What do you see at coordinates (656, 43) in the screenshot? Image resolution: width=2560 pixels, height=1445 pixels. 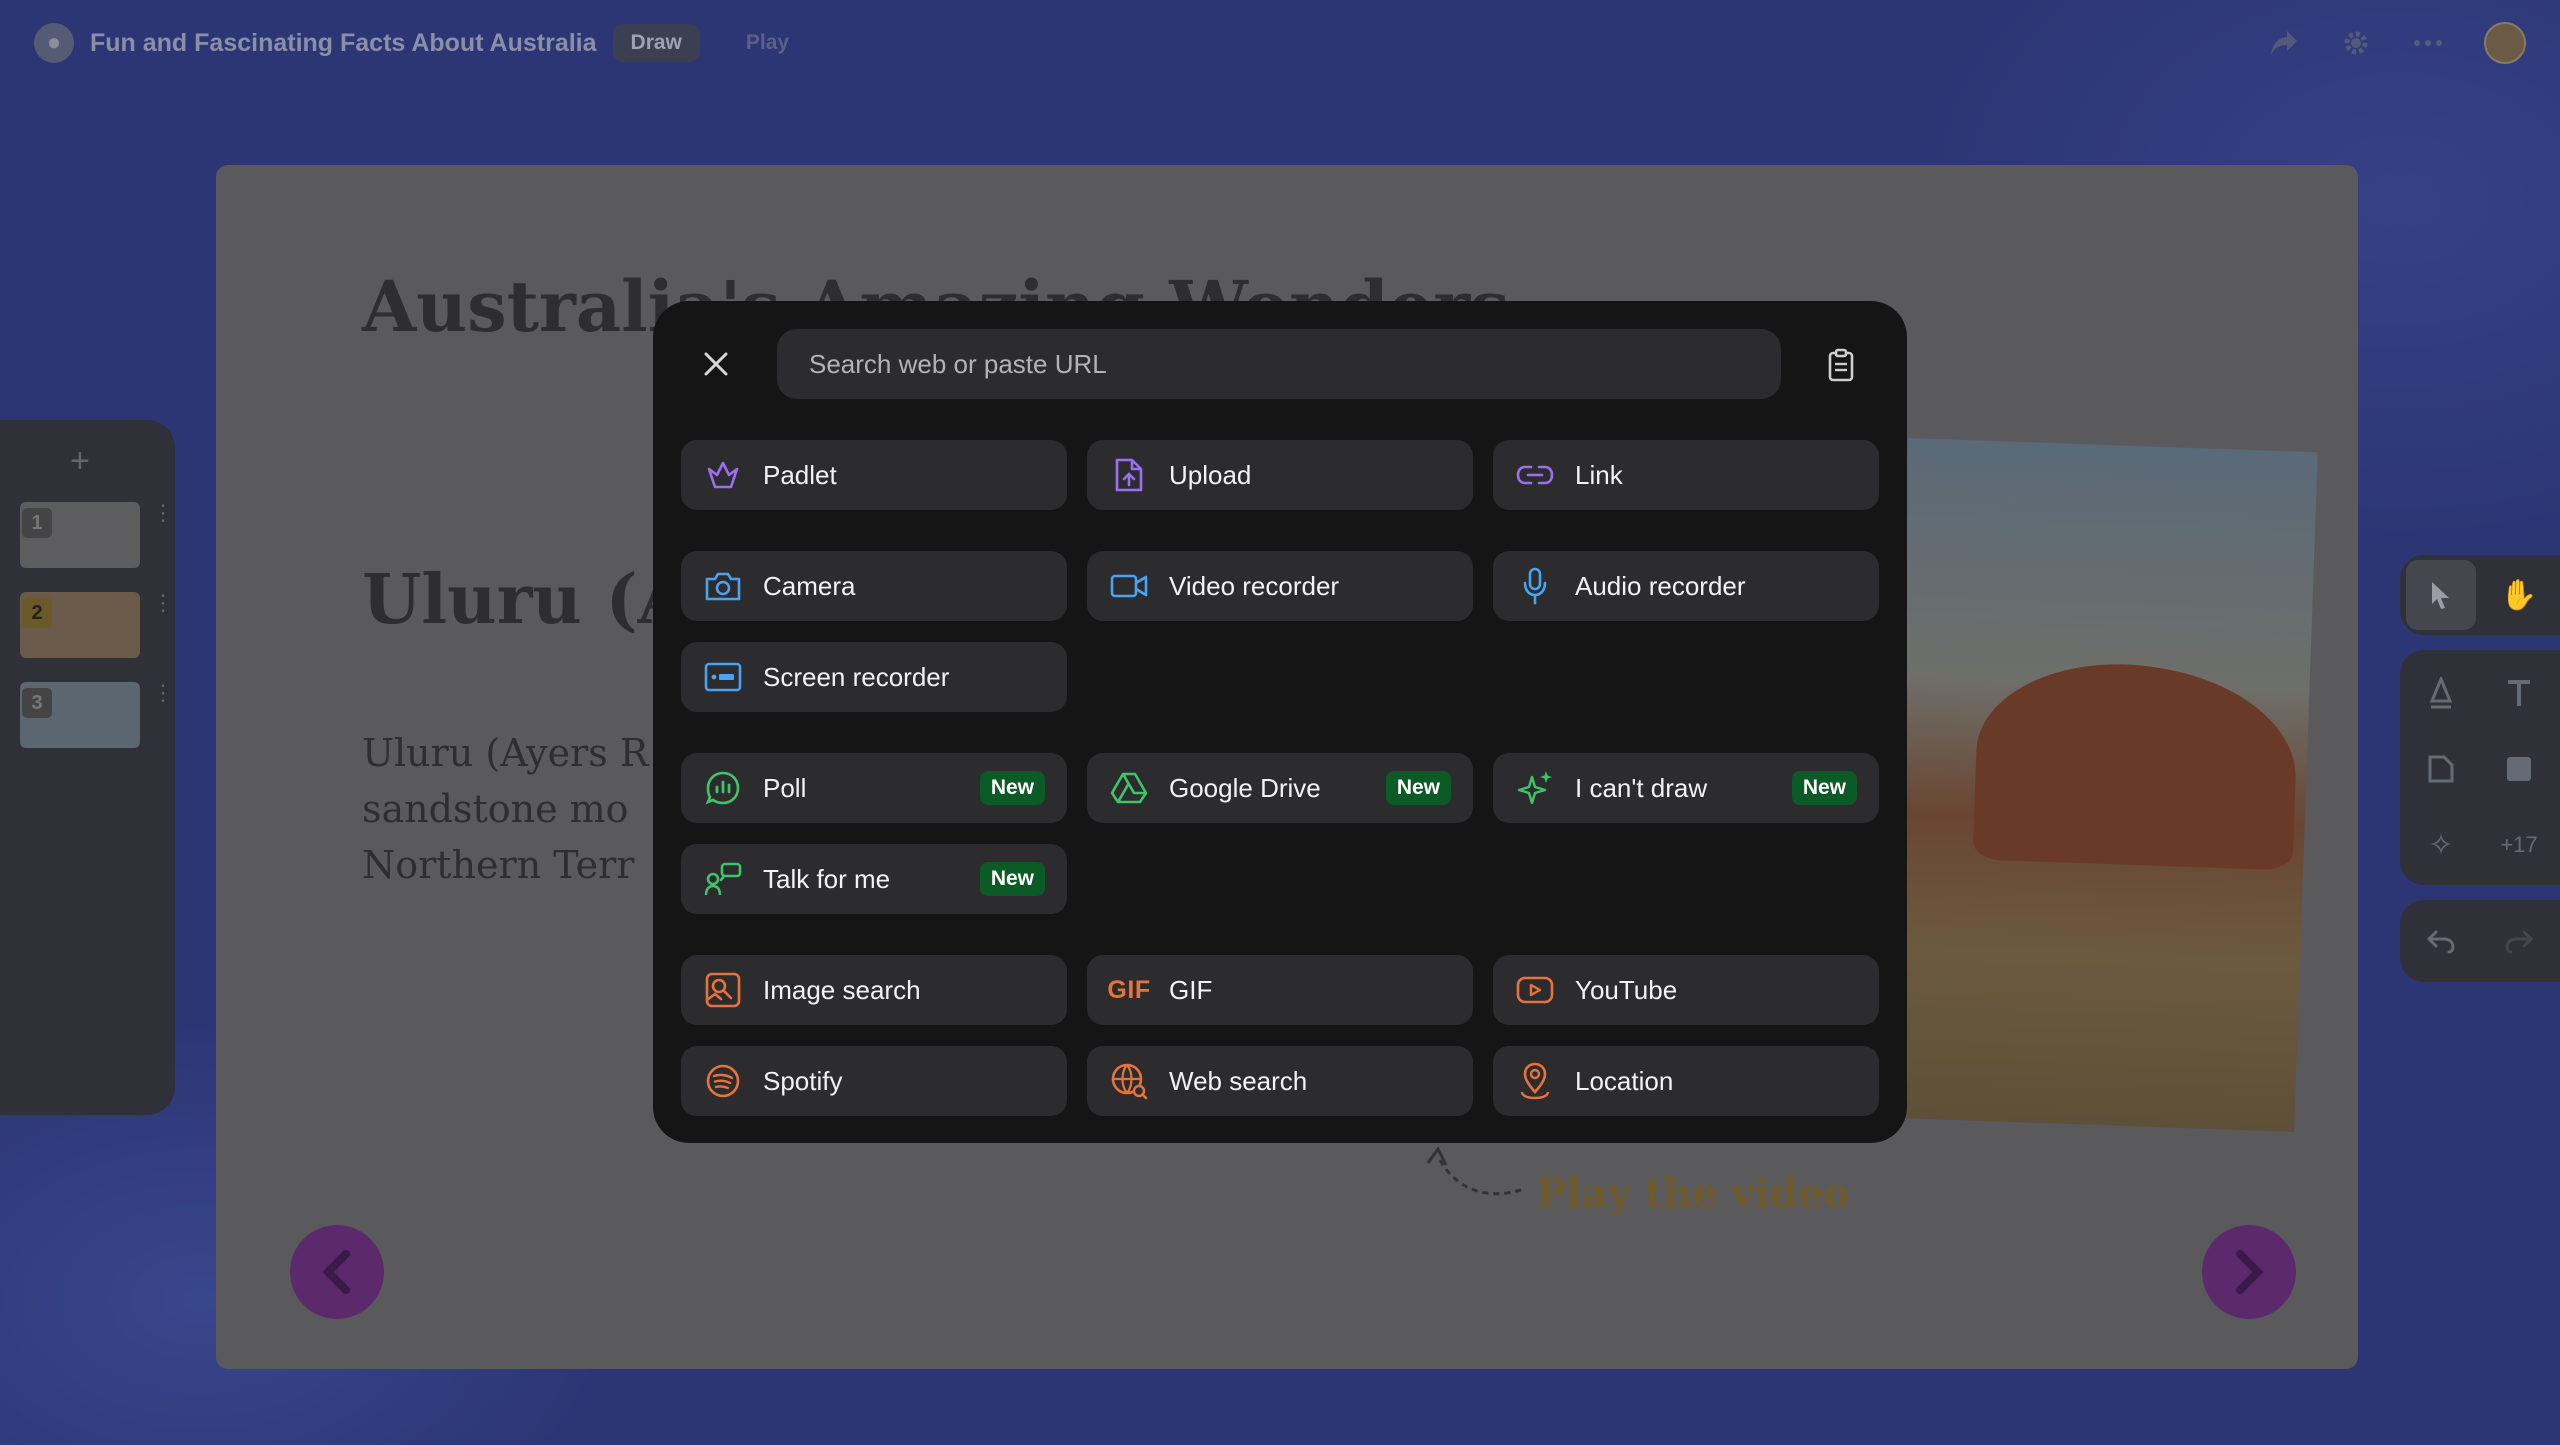 I see `tab-draw: Draw` at bounding box center [656, 43].